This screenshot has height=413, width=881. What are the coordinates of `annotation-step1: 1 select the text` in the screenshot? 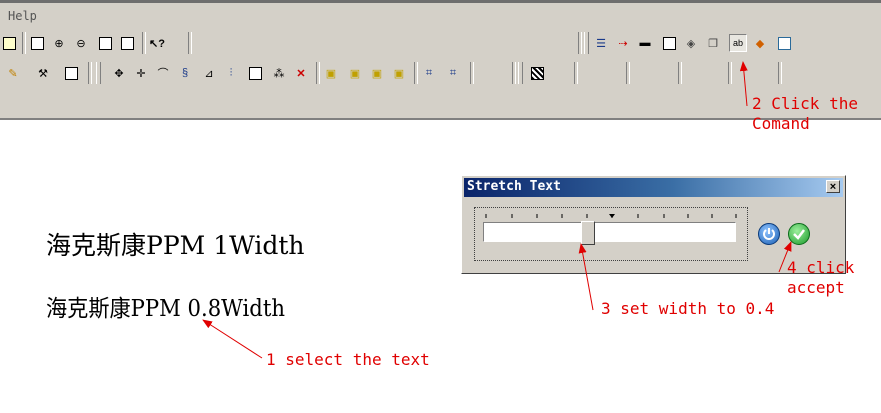 It's located at (348, 359).